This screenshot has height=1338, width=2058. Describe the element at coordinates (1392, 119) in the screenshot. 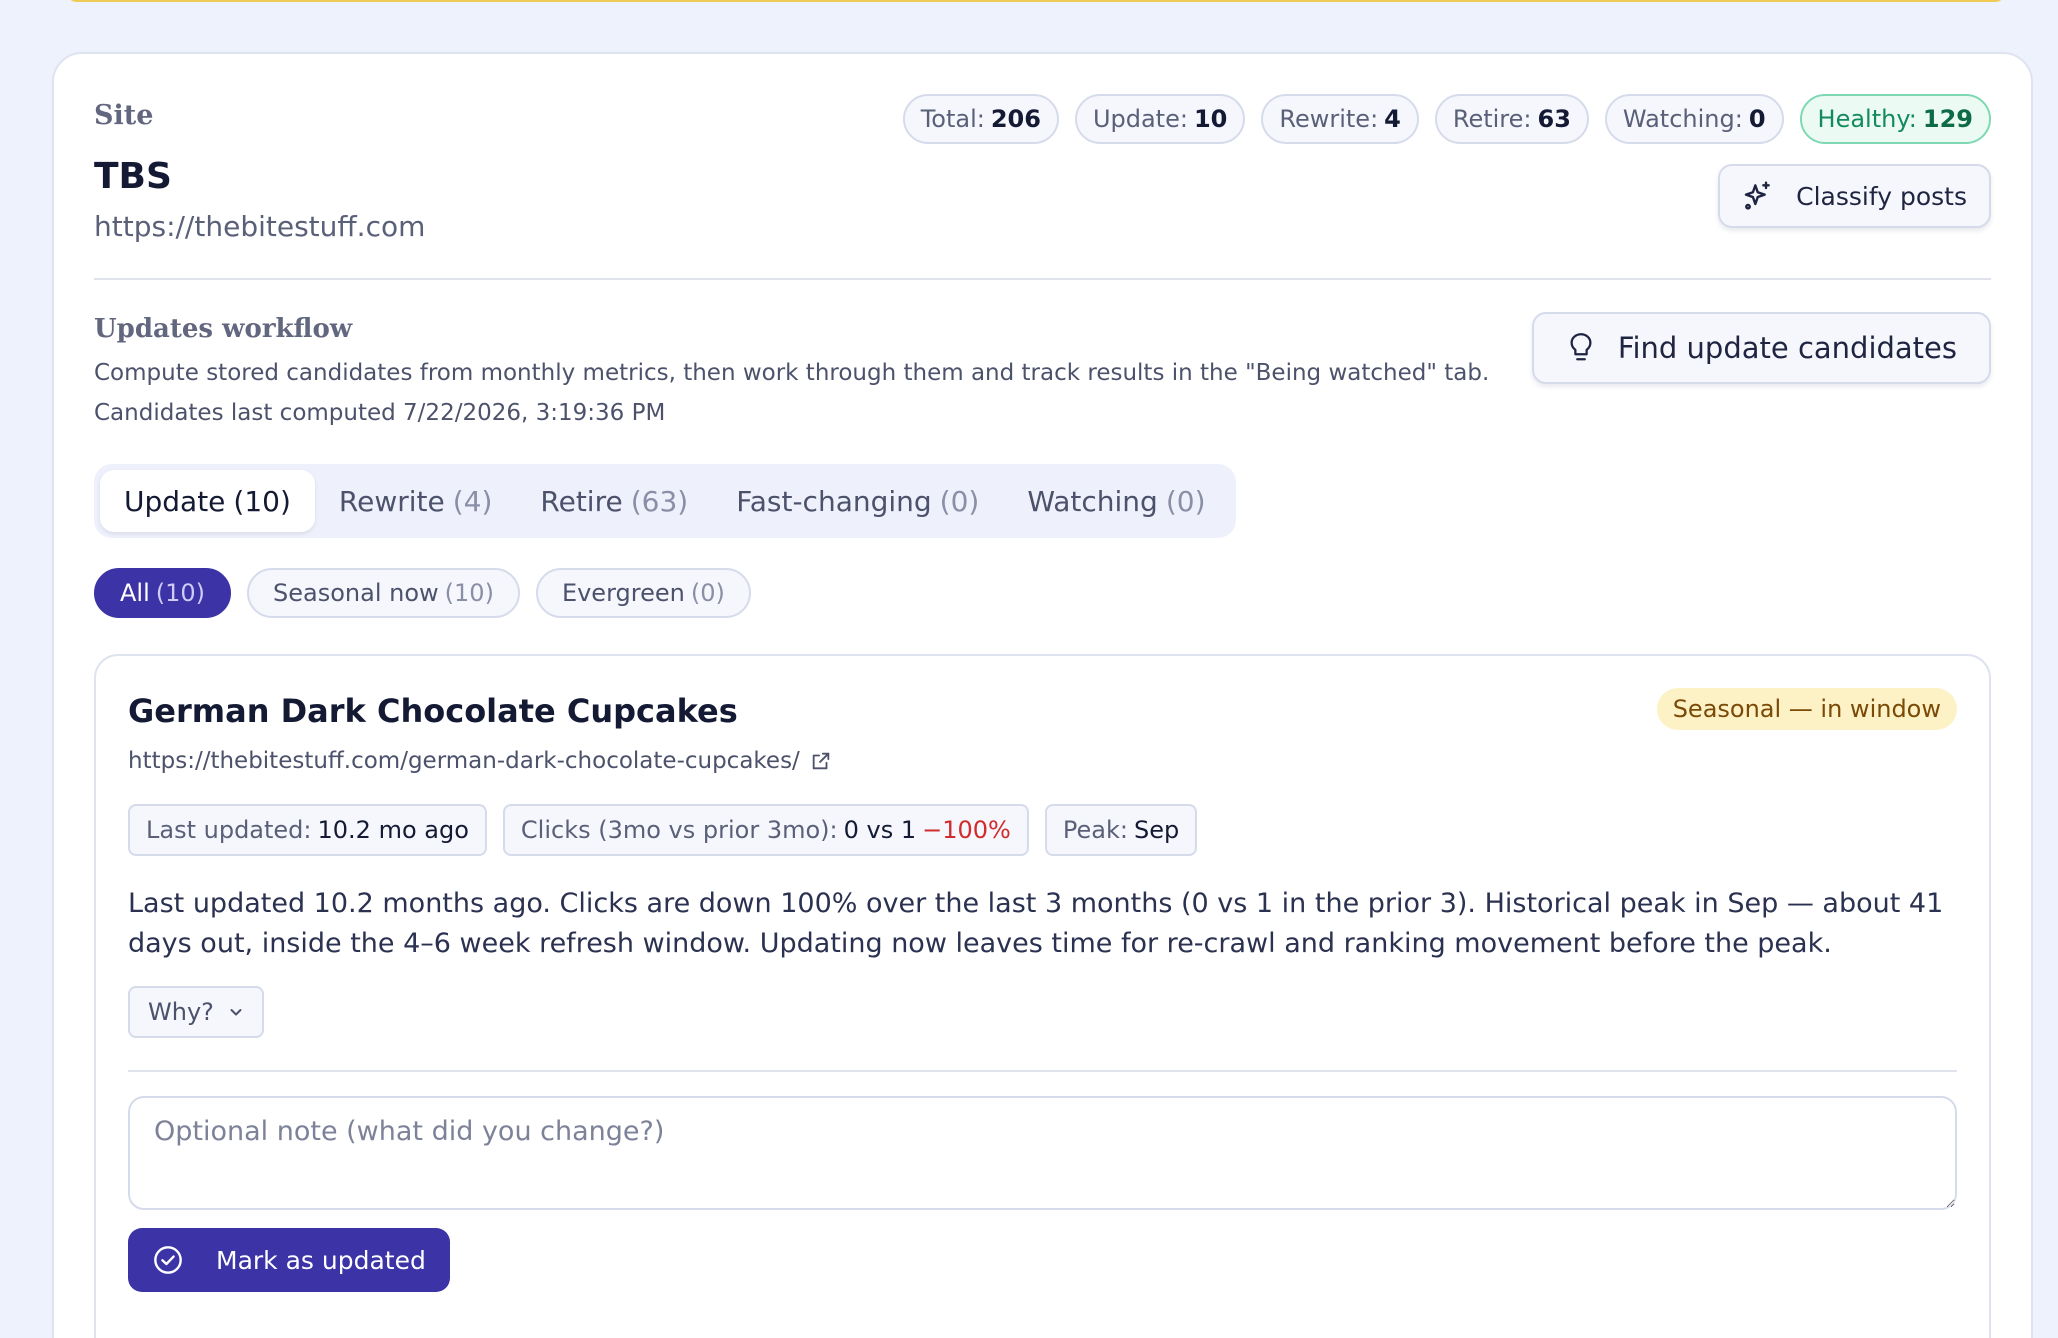

I see `stat-value: 4` at that location.